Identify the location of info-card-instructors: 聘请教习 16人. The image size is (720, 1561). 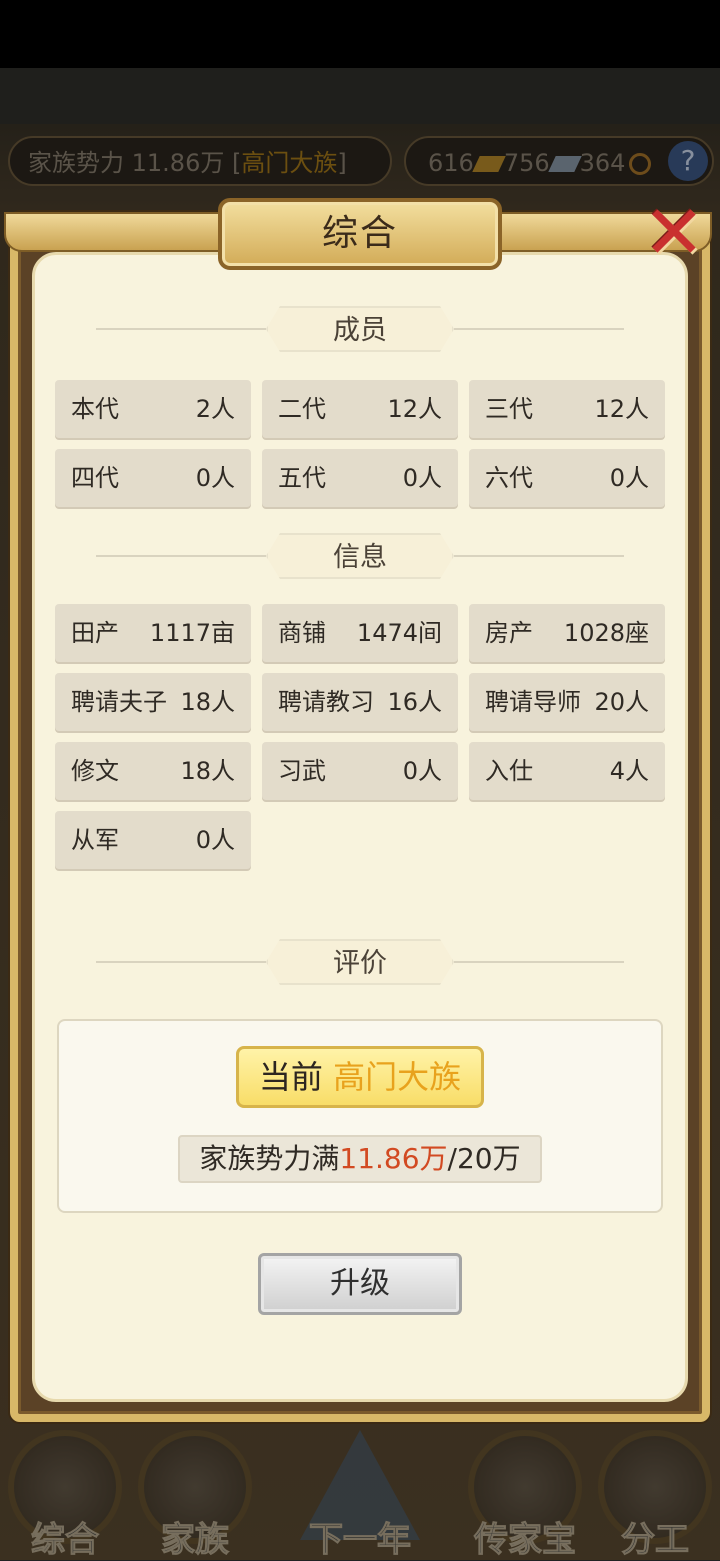
(360, 702).